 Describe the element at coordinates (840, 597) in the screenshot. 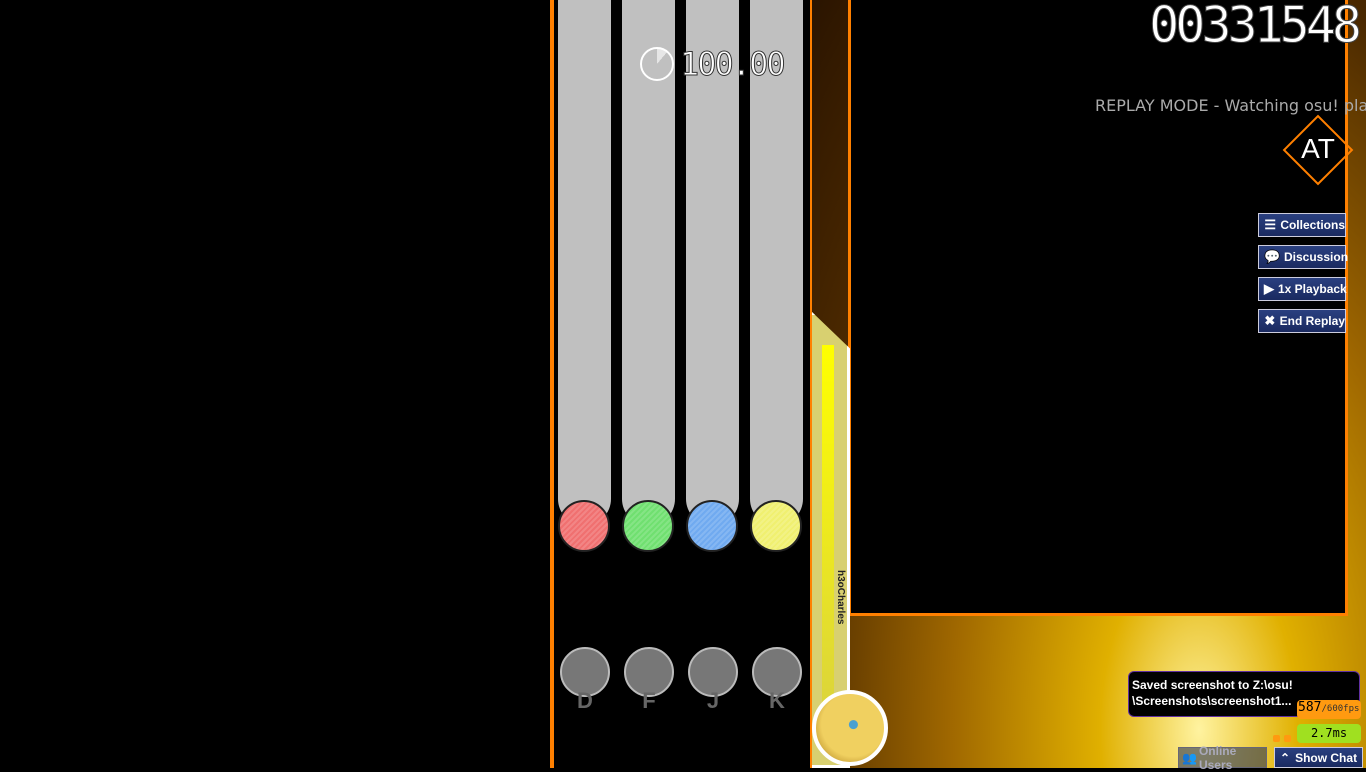

I see `player-name: h3oCharles` at that location.